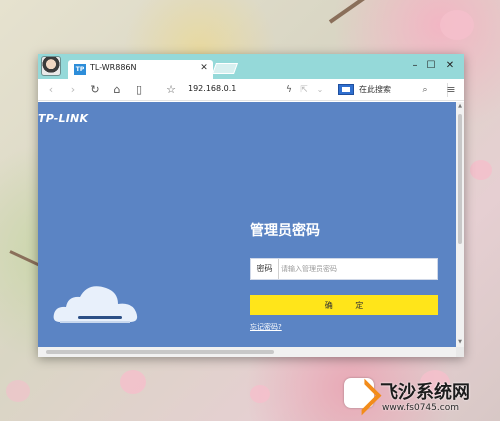 The height and width of the screenshot is (421, 500). What do you see at coordinates (415, 66) in the screenshot?
I see `minimize-button: –` at bounding box center [415, 66].